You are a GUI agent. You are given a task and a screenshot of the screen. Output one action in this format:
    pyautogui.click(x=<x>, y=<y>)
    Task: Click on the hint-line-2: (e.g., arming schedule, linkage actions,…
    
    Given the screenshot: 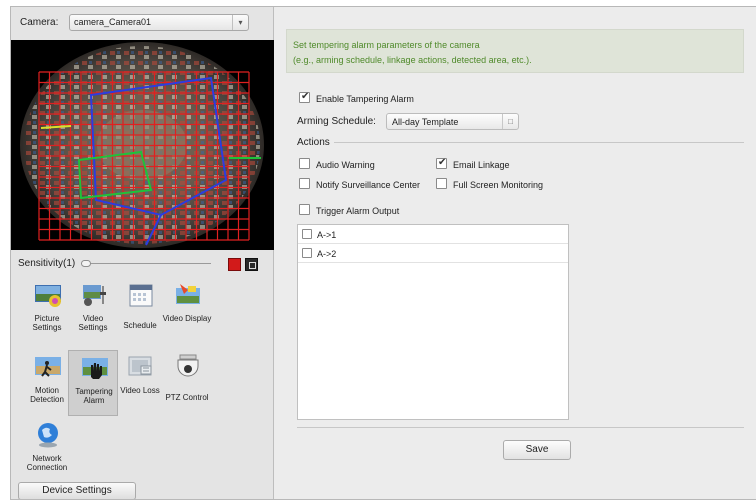 What is the action you would take?
    pyautogui.click(x=412, y=60)
    